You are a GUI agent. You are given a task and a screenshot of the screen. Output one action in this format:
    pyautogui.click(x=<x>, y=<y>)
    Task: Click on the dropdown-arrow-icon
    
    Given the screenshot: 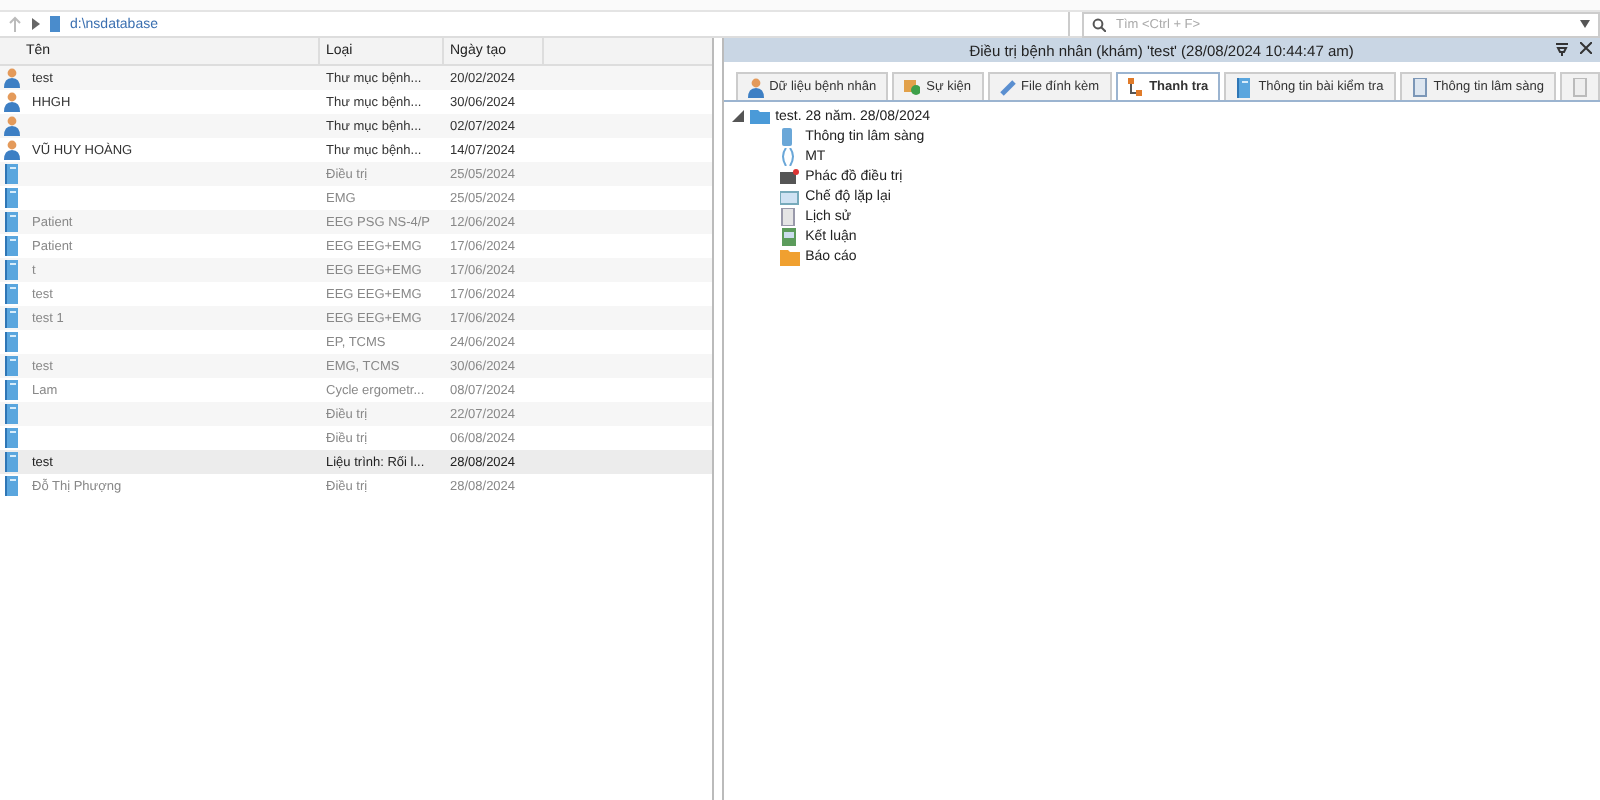 What is the action you would take?
    pyautogui.click(x=1585, y=24)
    